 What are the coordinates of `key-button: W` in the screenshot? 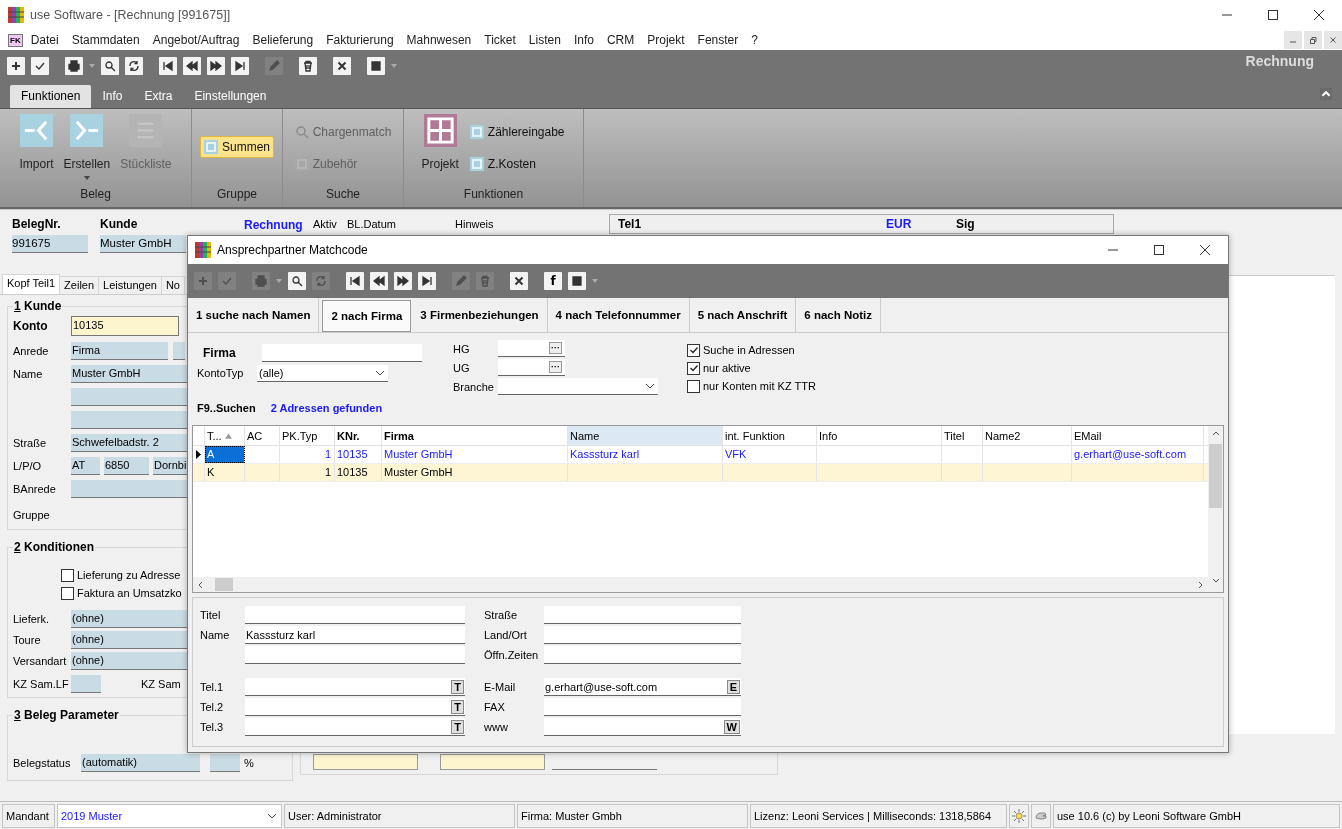 It's located at (731, 726).